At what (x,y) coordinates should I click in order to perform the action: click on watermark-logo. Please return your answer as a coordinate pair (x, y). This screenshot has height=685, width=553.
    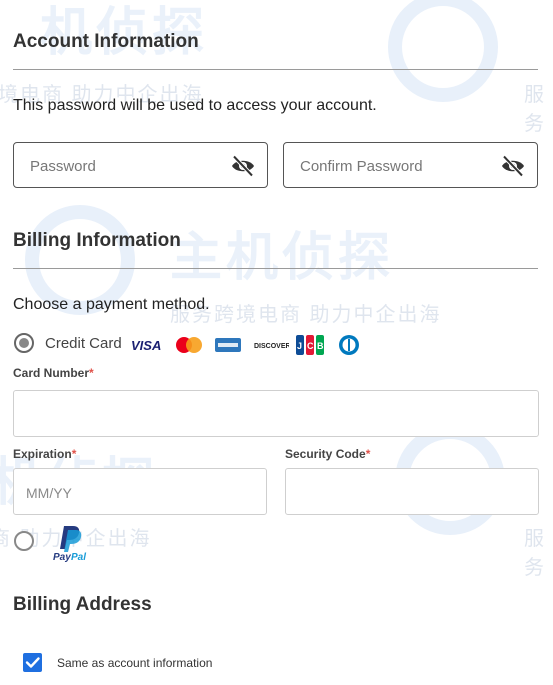
    Looking at the image, I should click on (443, 51).